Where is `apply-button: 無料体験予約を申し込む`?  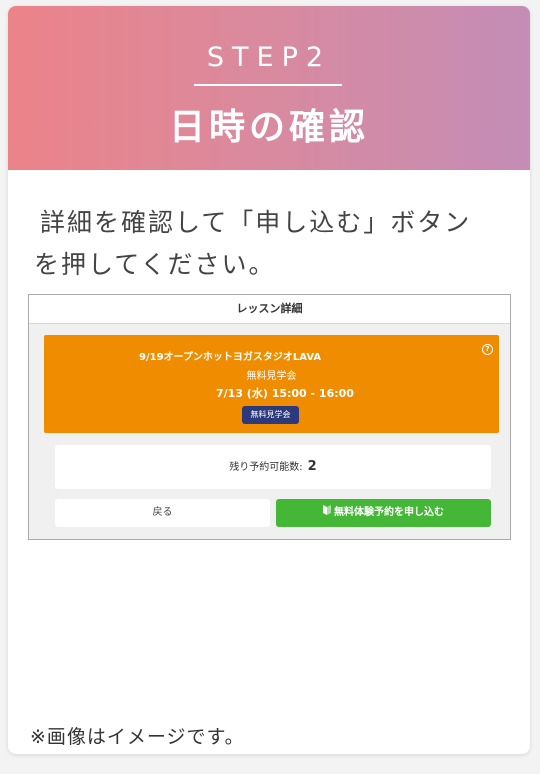 apply-button: 無料体験予約を申し込む is located at coordinates (383, 513).